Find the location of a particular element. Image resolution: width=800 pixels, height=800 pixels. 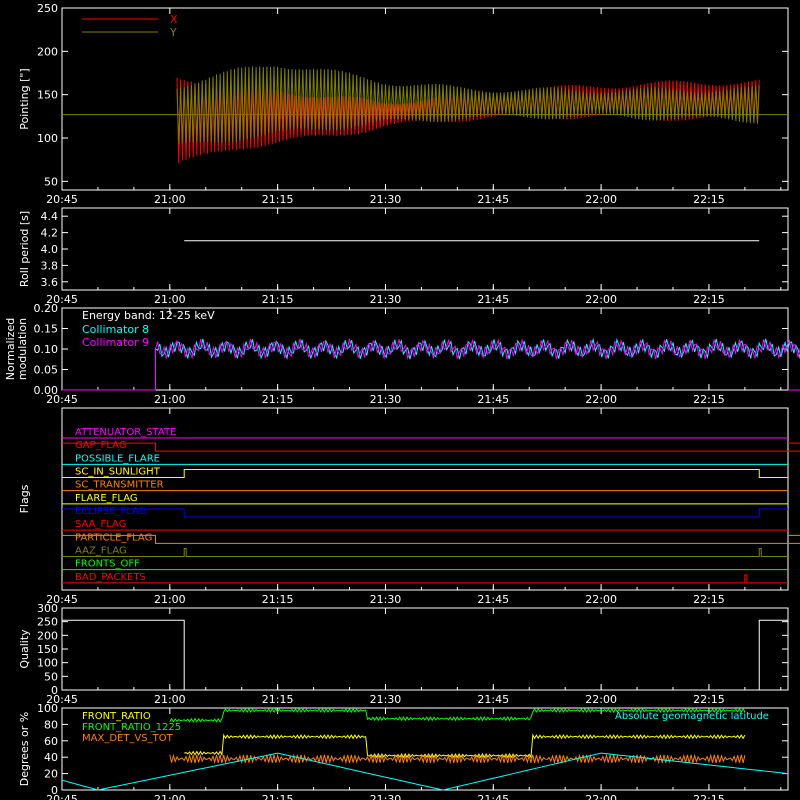

roll-period-x-tick-label: 21:15 is located at coordinates (278, 299).